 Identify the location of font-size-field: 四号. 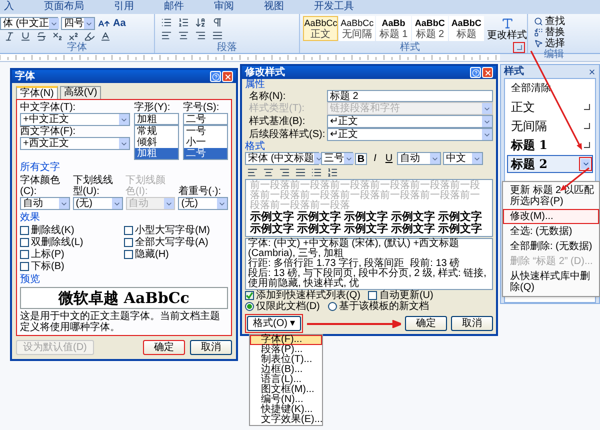
(78, 23).